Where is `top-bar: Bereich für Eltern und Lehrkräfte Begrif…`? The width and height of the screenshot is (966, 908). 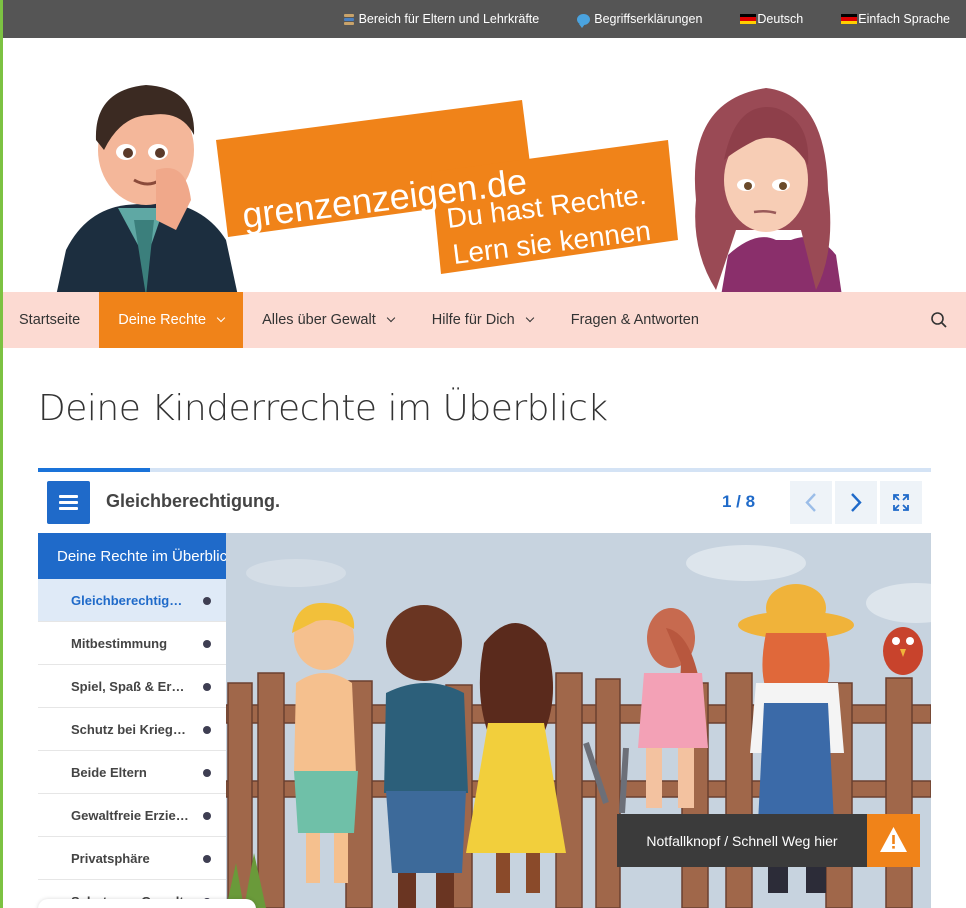 top-bar: Bereich für Eltern und Lehrkräfte Begrif… is located at coordinates (483, 19).